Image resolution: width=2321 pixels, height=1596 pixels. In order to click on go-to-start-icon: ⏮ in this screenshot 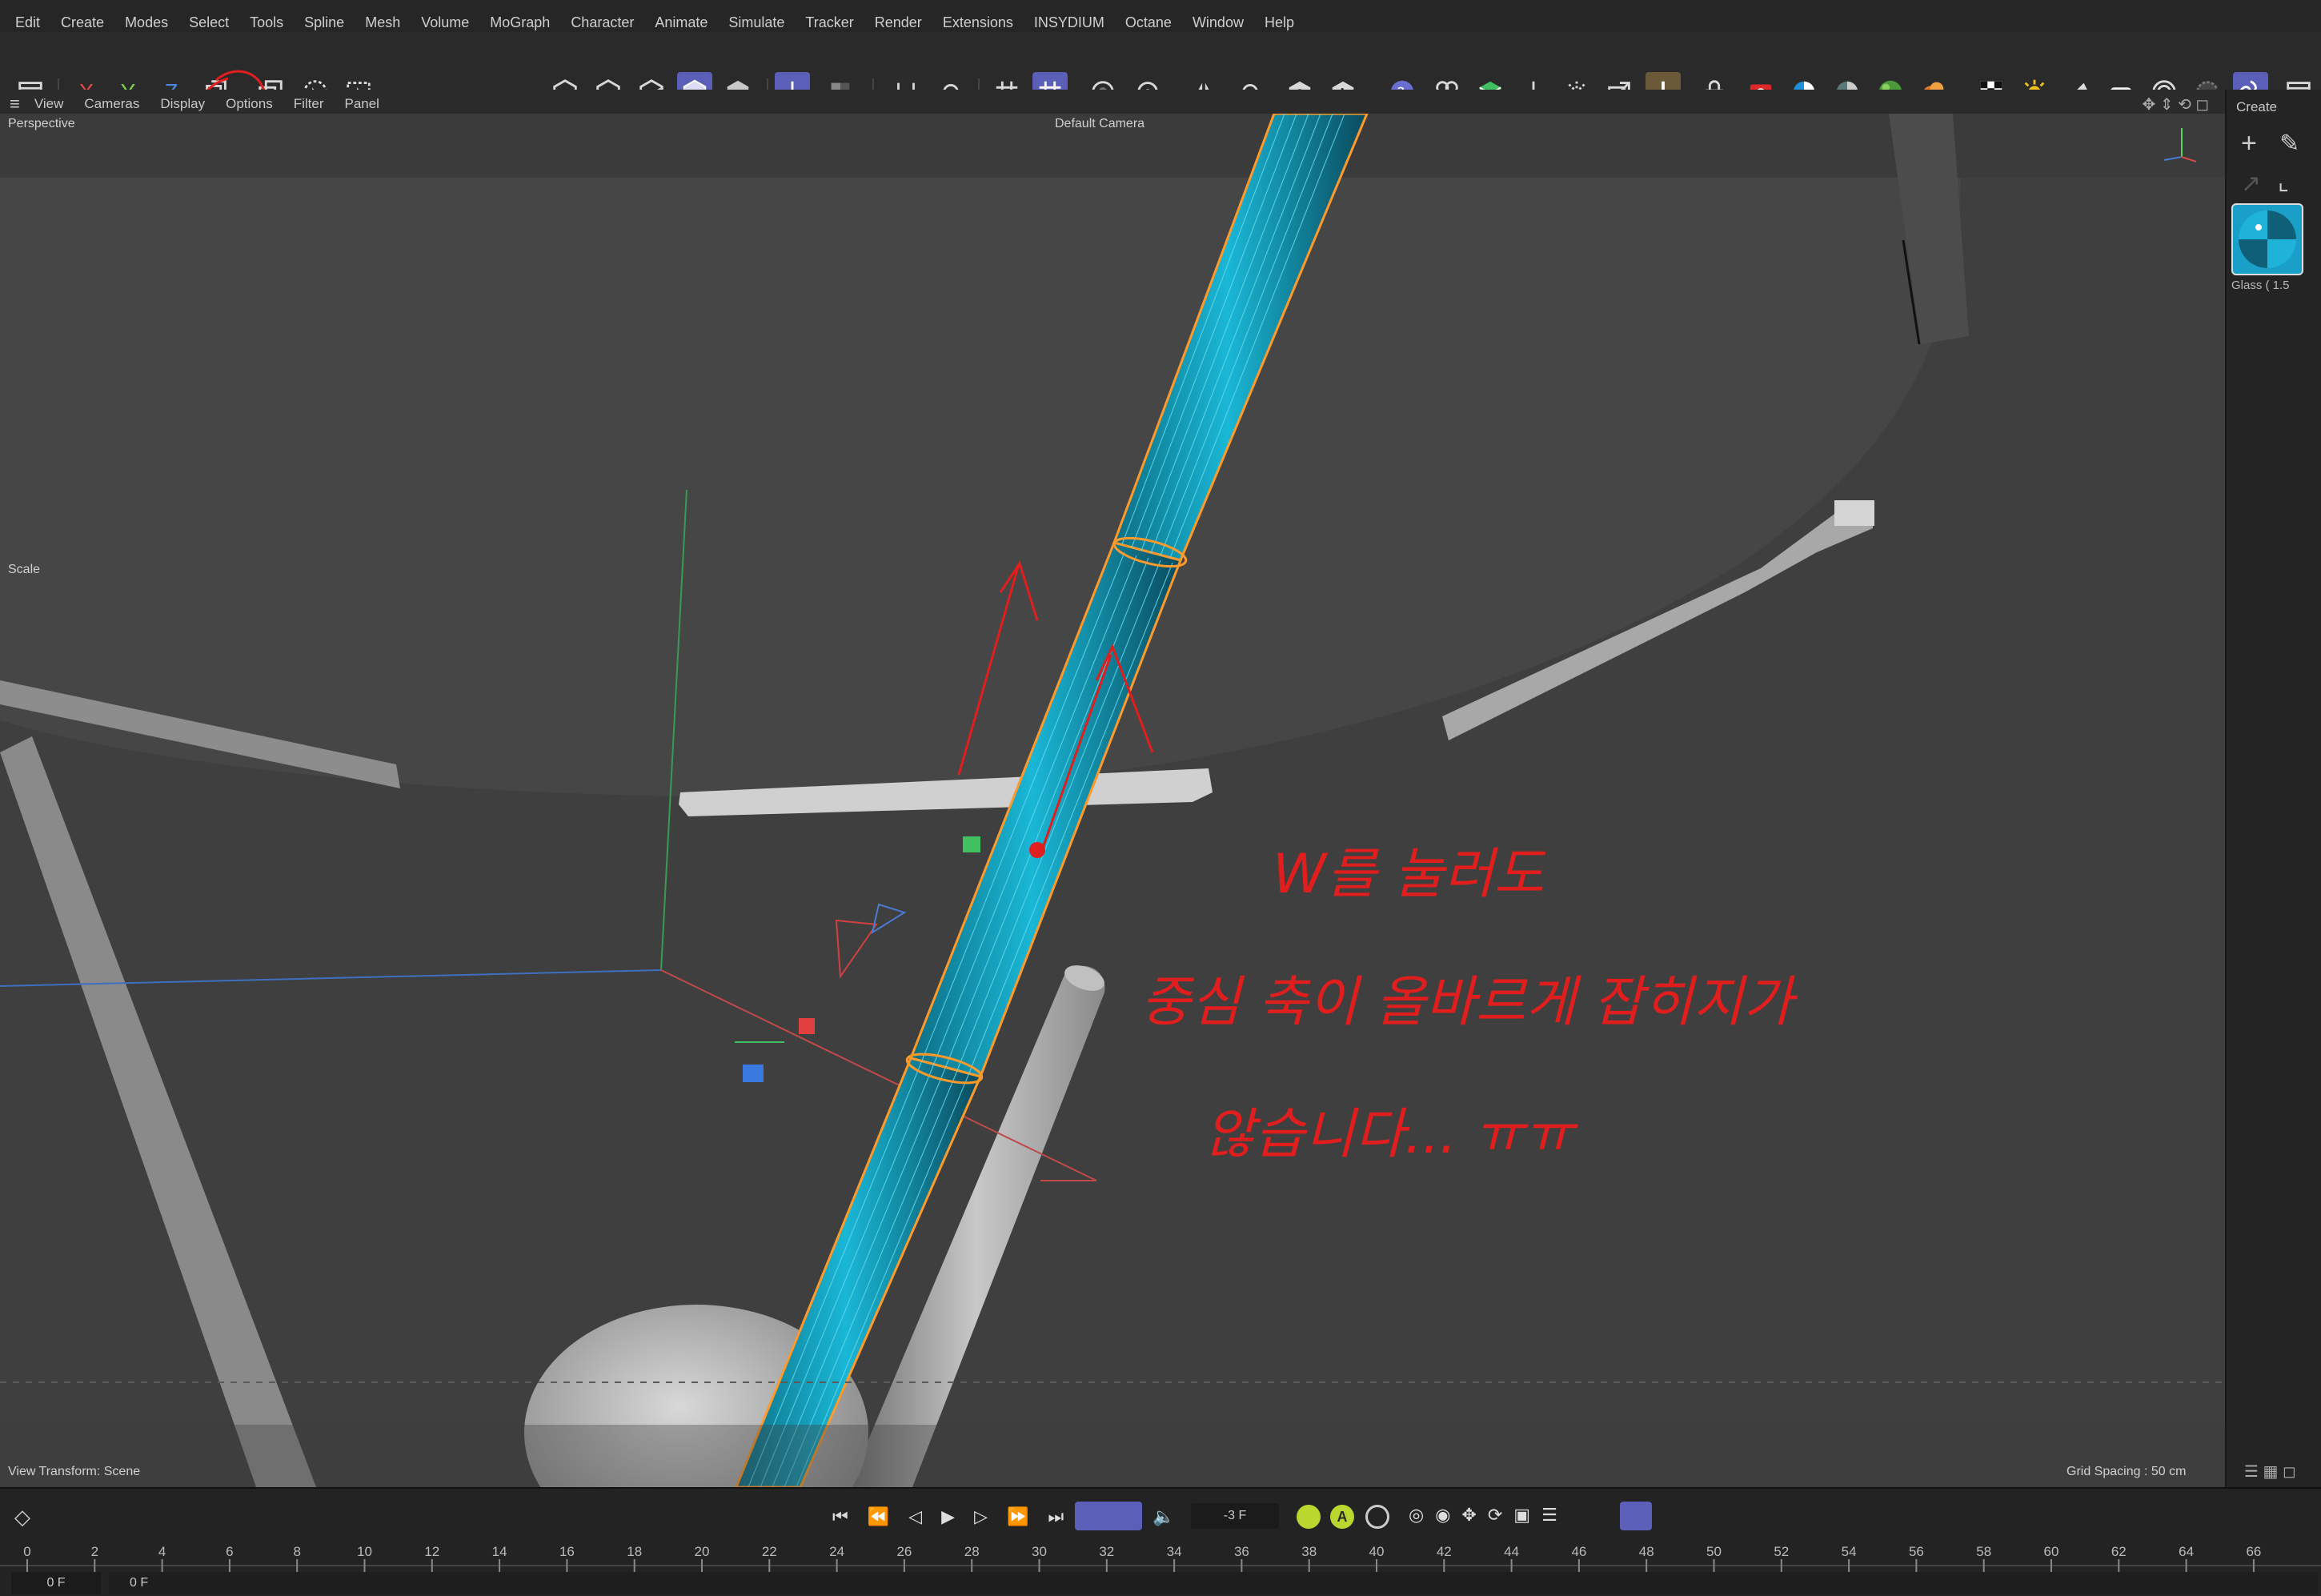, I will do `click(840, 1516)`.